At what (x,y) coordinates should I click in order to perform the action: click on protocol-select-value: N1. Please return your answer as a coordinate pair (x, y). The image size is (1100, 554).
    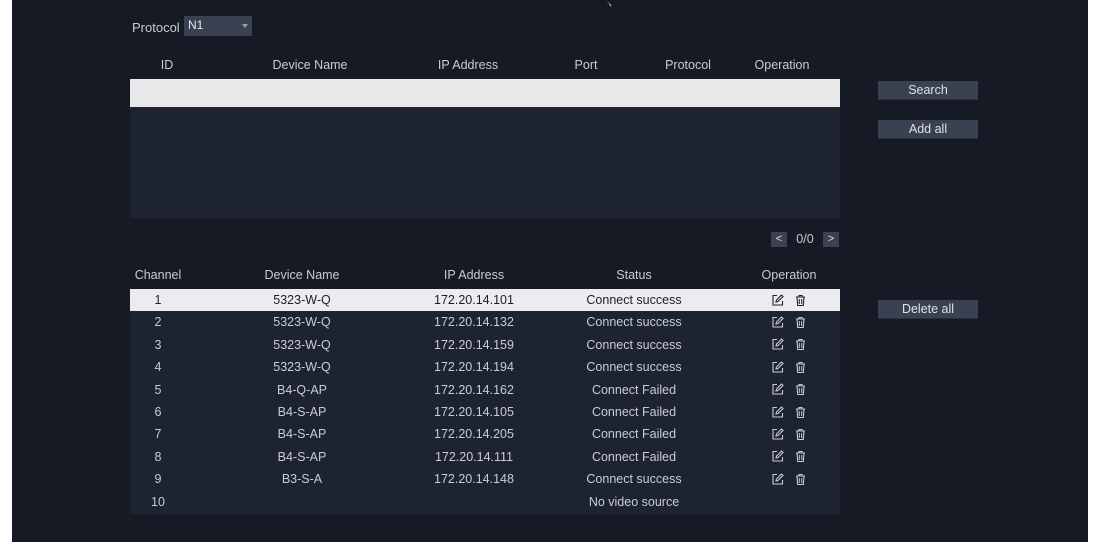
    Looking at the image, I should click on (196, 25).